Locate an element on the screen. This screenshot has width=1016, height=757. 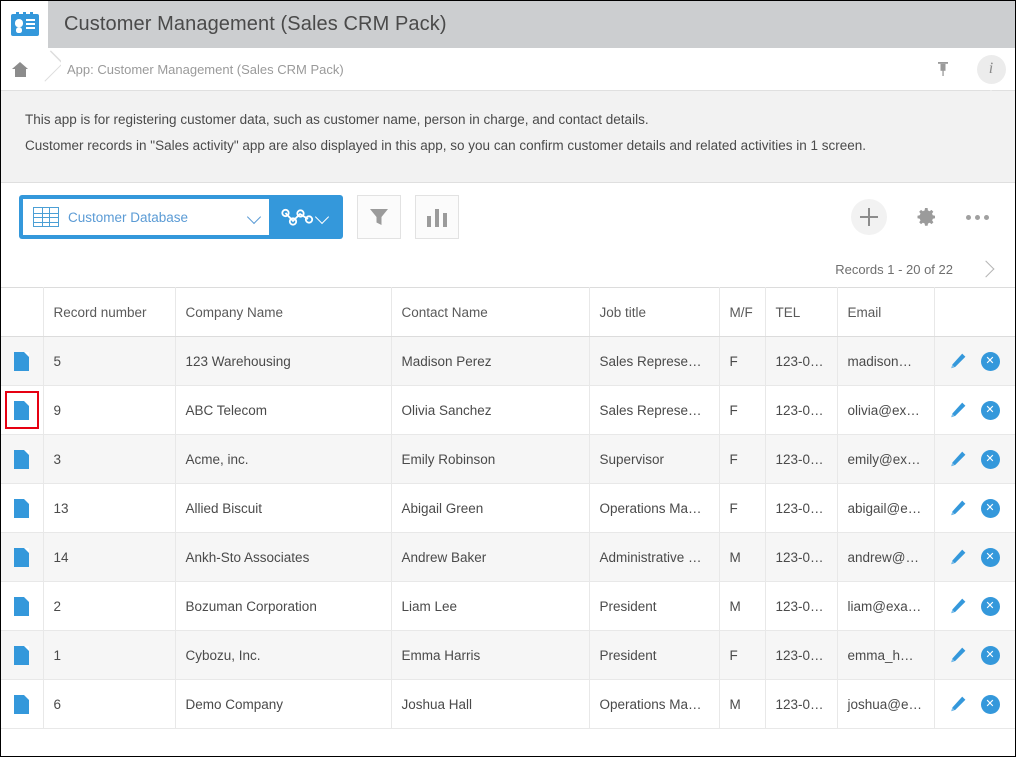
info-pointer is located at coordinates (991, 94).